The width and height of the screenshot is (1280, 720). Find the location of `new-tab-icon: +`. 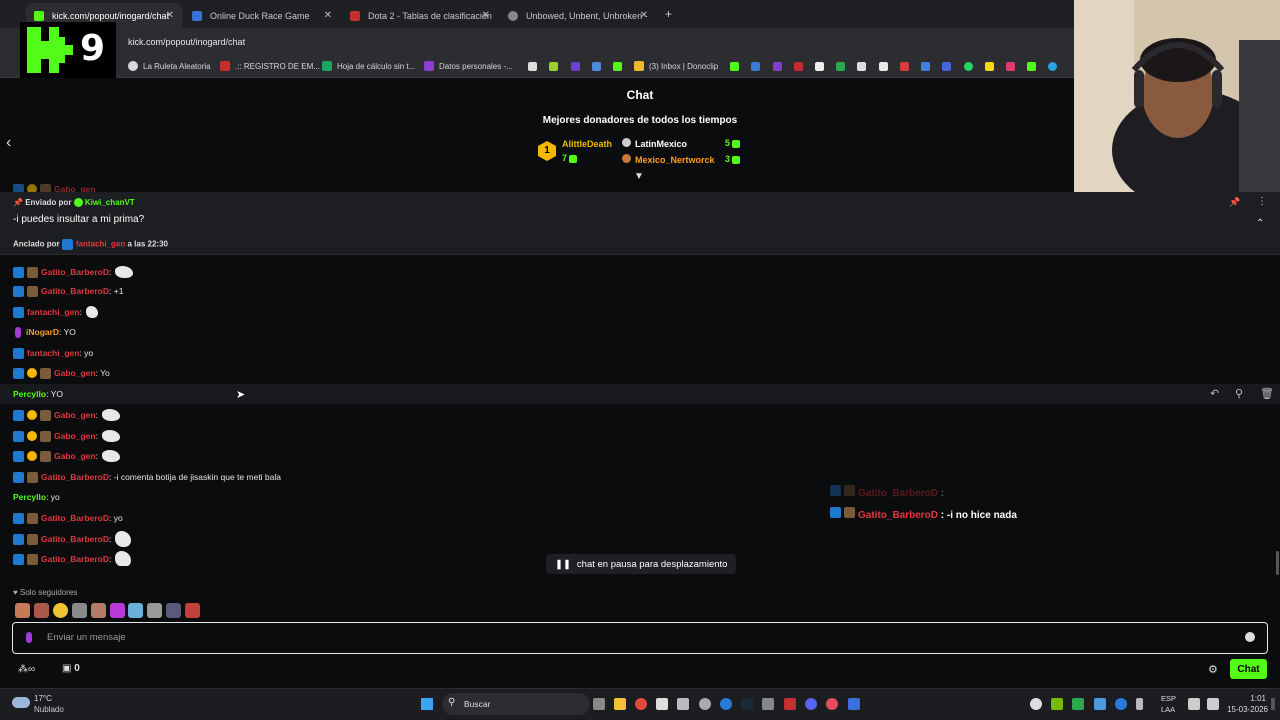

new-tab-icon: + is located at coordinates (668, 14).